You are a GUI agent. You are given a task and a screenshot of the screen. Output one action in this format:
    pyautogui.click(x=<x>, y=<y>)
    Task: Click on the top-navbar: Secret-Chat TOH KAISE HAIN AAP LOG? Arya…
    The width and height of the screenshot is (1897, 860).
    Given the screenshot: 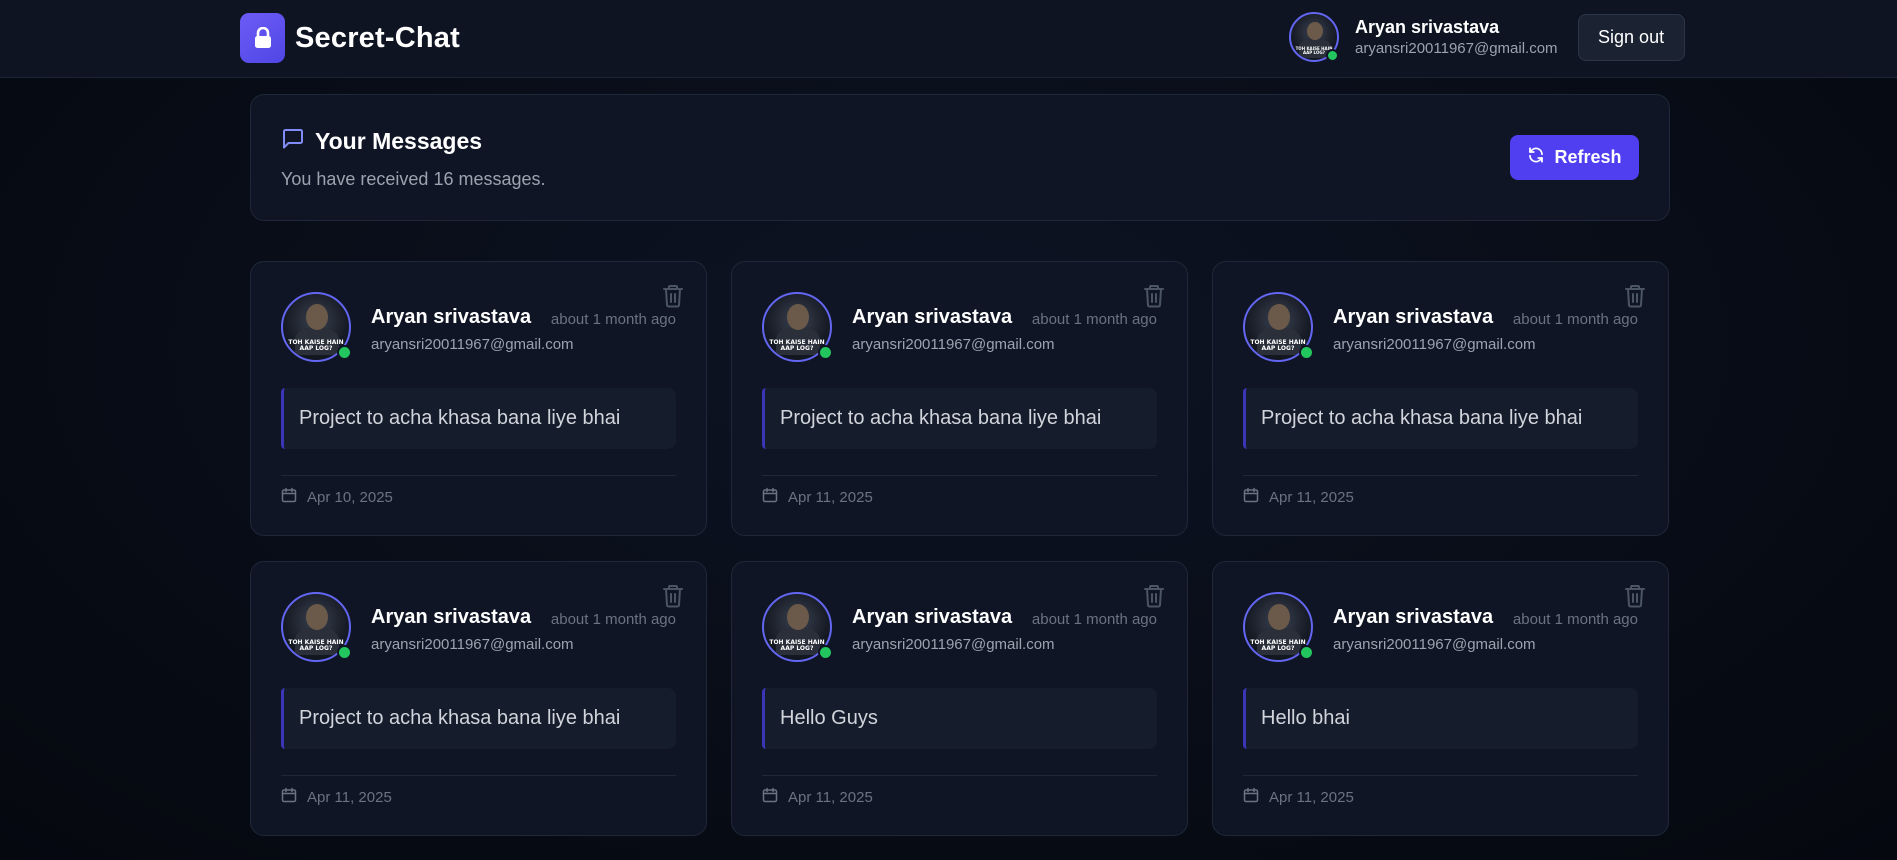 What is the action you would take?
    pyautogui.click(x=948, y=39)
    